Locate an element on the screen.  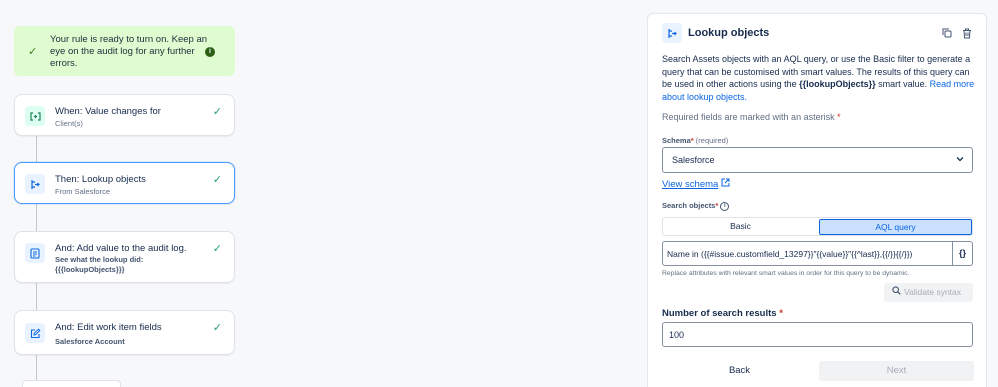
external-link-icon is located at coordinates (725, 183).